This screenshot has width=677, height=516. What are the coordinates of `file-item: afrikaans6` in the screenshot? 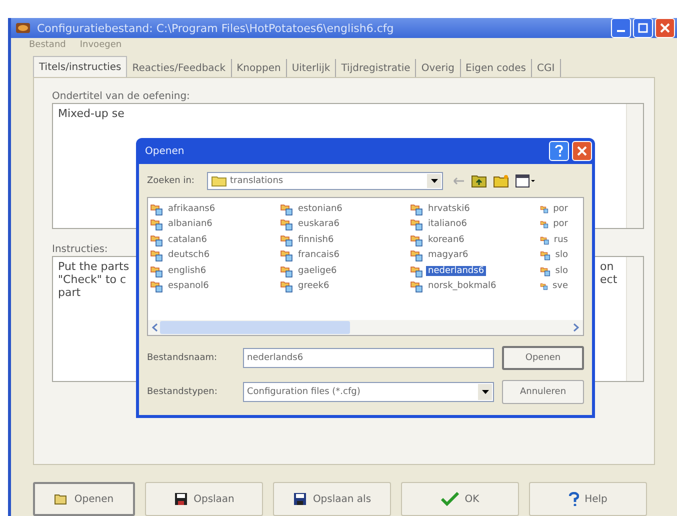 It's located at (215, 208).